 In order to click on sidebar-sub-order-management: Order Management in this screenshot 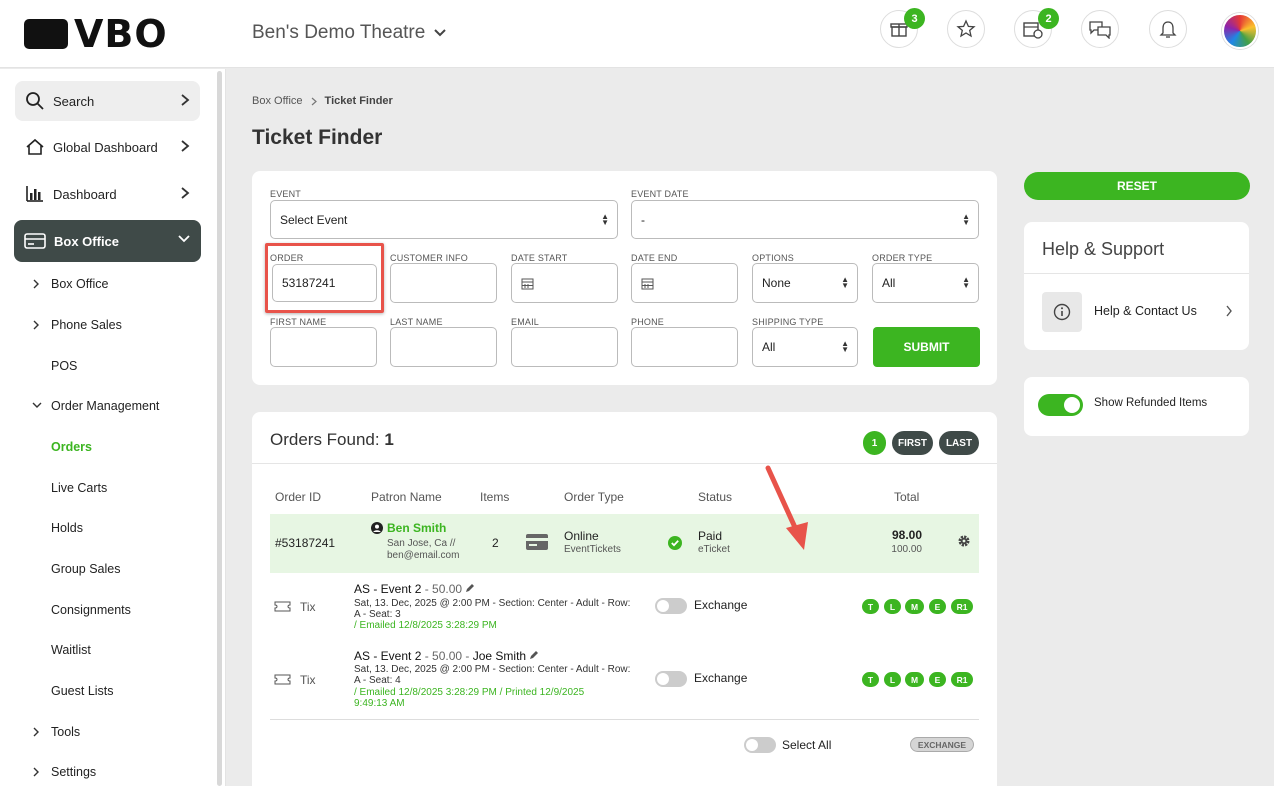, I will do `click(105, 406)`.